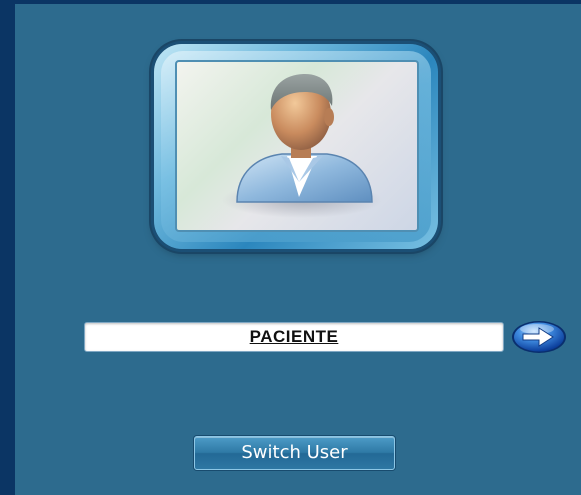 The height and width of the screenshot is (495, 581). What do you see at coordinates (290, 2) in the screenshot?
I see `top-border` at bounding box center [290, 2].